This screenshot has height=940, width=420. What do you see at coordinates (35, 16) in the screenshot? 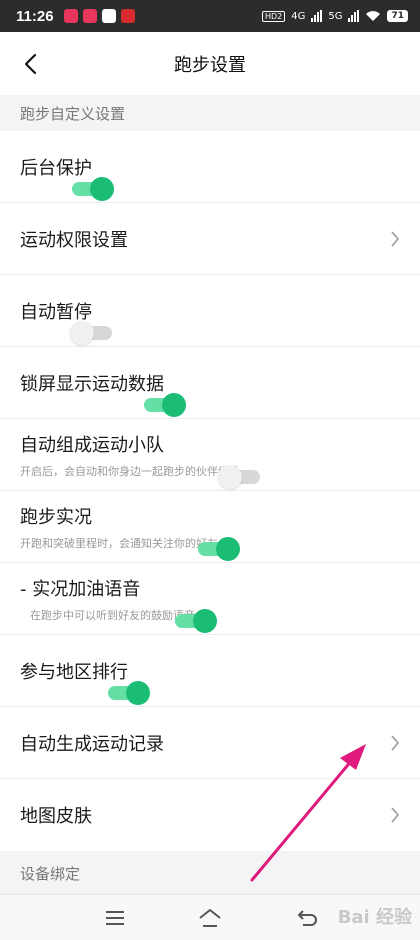
I see `status-time: 11:26` at bounding box center [35, 16].